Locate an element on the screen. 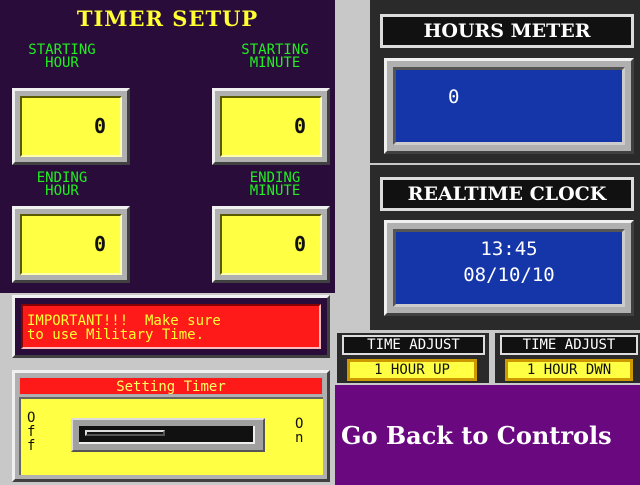  time-adjust-down-title: TIME ADJUST is located at coordinates (569, 345).